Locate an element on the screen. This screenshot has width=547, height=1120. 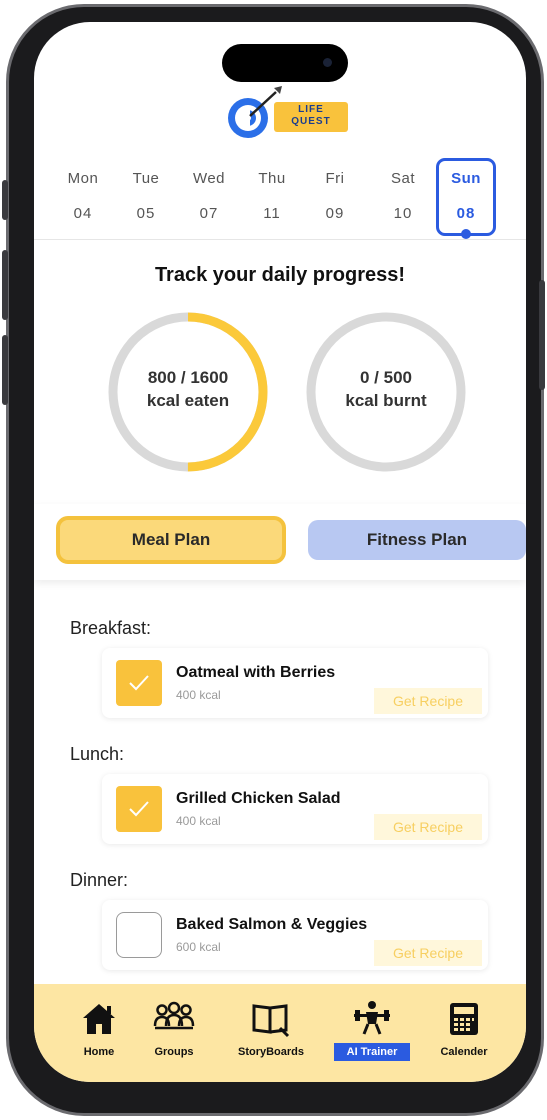
nav-label: Calender is located at coordinates (464, 1052).